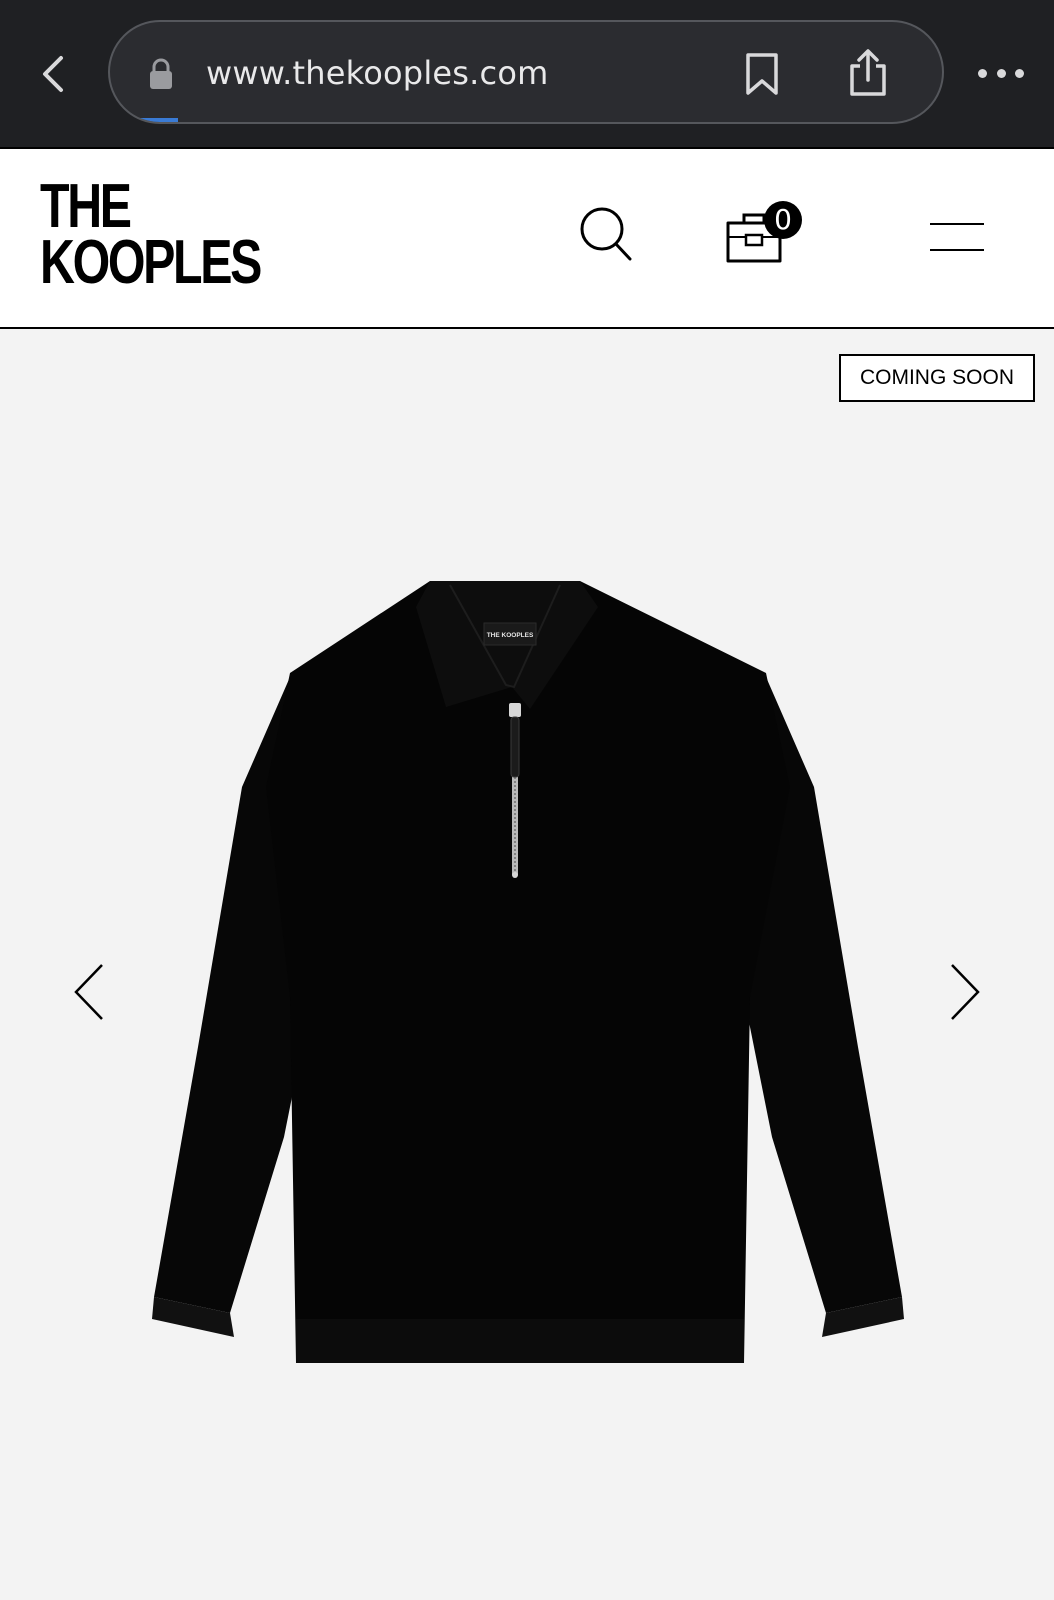 The image size is (1054, 1600). I want to click on address-bar: www.thekooples.com, so click(526, 72).